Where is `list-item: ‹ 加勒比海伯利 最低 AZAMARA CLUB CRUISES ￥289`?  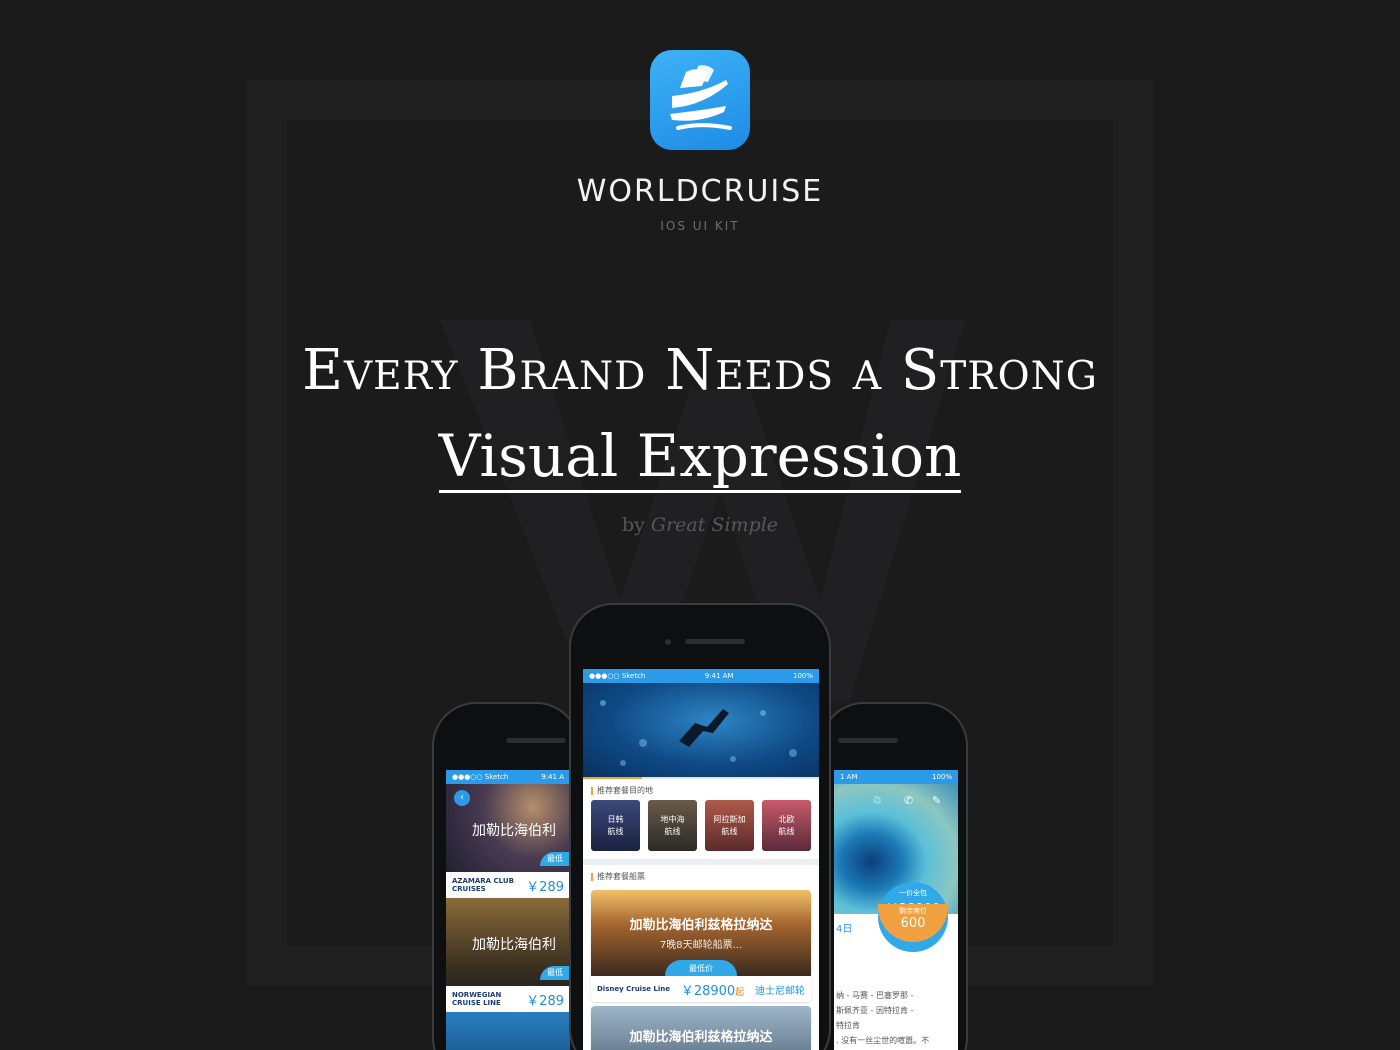
list-item: ‹ 加勒比海伯利 最低 AZAMARA CLUB CRUISES ￥289 is located at coordinates (508, 841).